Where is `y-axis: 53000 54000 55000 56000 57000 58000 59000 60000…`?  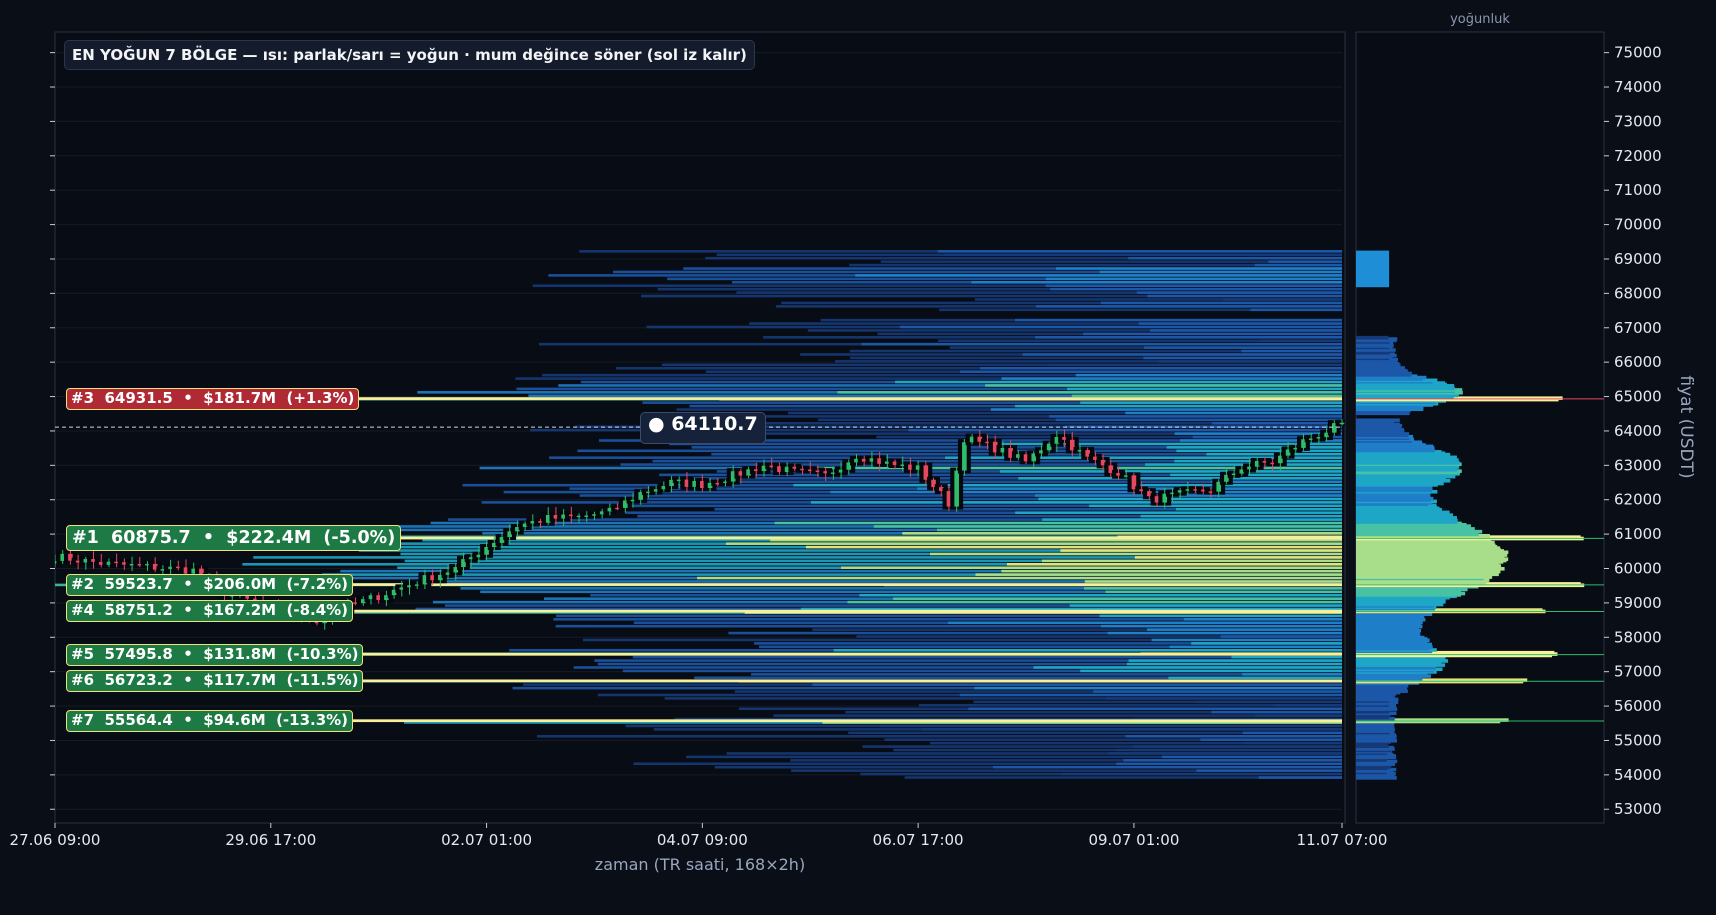 y-axis: 53000 54000 55000 56000 57000 58000 59000 60000… is located at coordinates (1633, 431).